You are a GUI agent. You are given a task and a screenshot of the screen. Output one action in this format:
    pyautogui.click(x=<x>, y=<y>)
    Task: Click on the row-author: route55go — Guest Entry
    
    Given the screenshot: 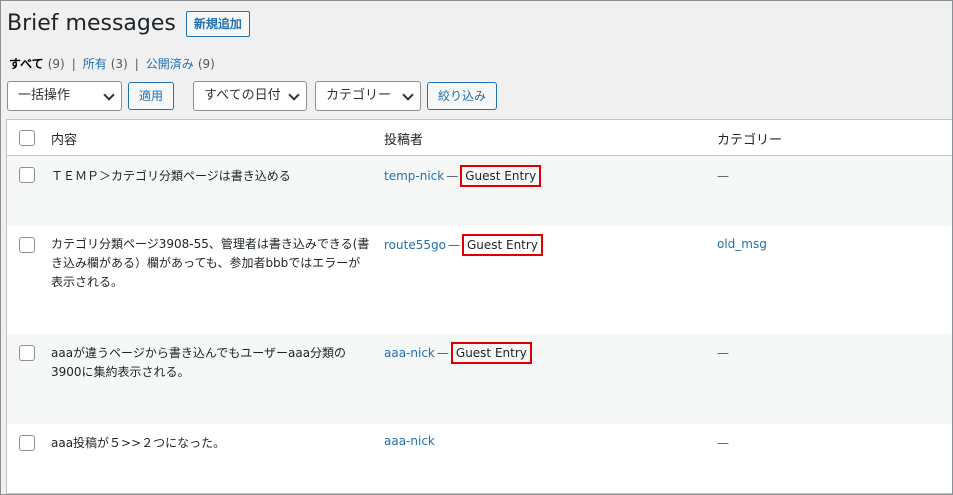 What is the action you would take?
    pyautogui.click(x=463, y=245)
    